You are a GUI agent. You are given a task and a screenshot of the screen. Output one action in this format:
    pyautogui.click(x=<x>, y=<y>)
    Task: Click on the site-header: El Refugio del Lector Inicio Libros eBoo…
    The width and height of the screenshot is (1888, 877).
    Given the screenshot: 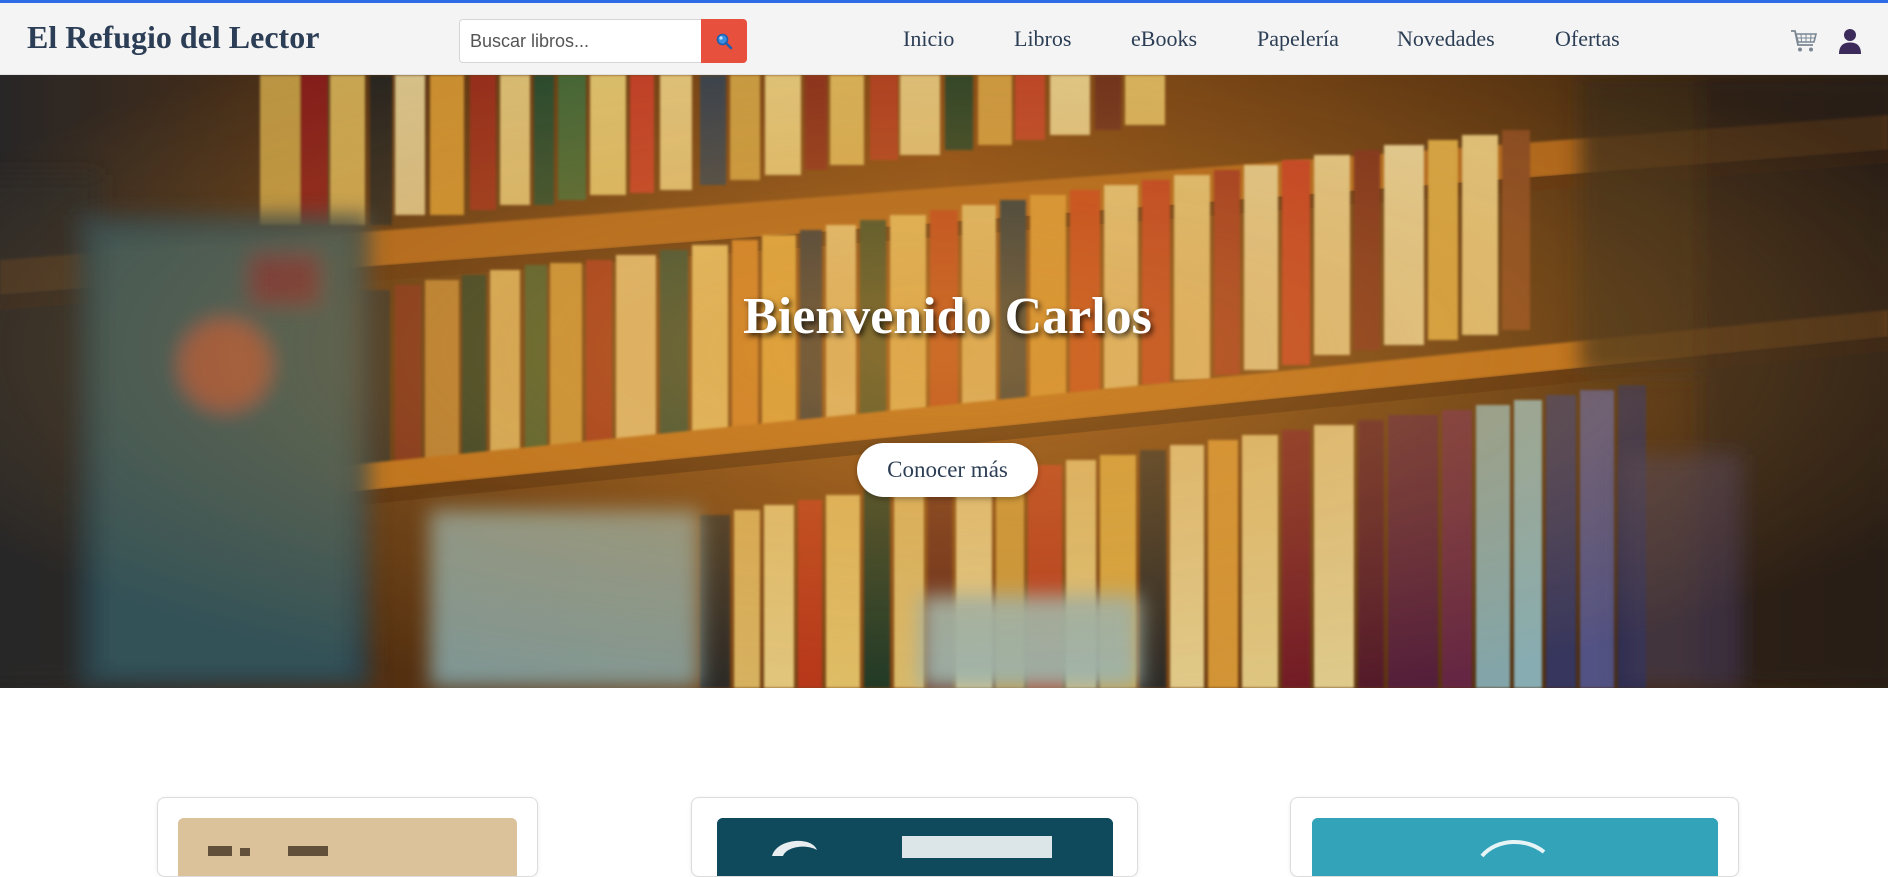 What is the action you would take?
    pyautogui.click(x=944, y=37)
    